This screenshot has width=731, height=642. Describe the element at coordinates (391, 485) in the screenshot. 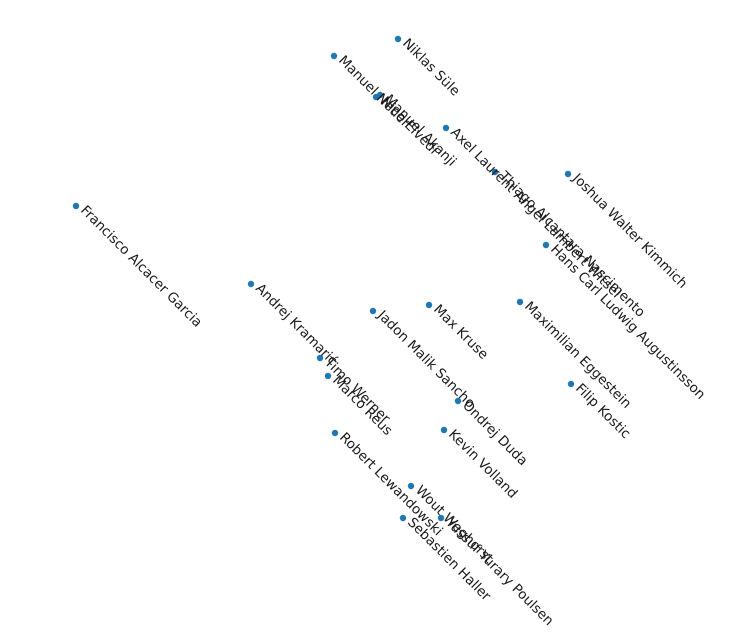

I see `point-label: Robert Lewandowski` at that location.